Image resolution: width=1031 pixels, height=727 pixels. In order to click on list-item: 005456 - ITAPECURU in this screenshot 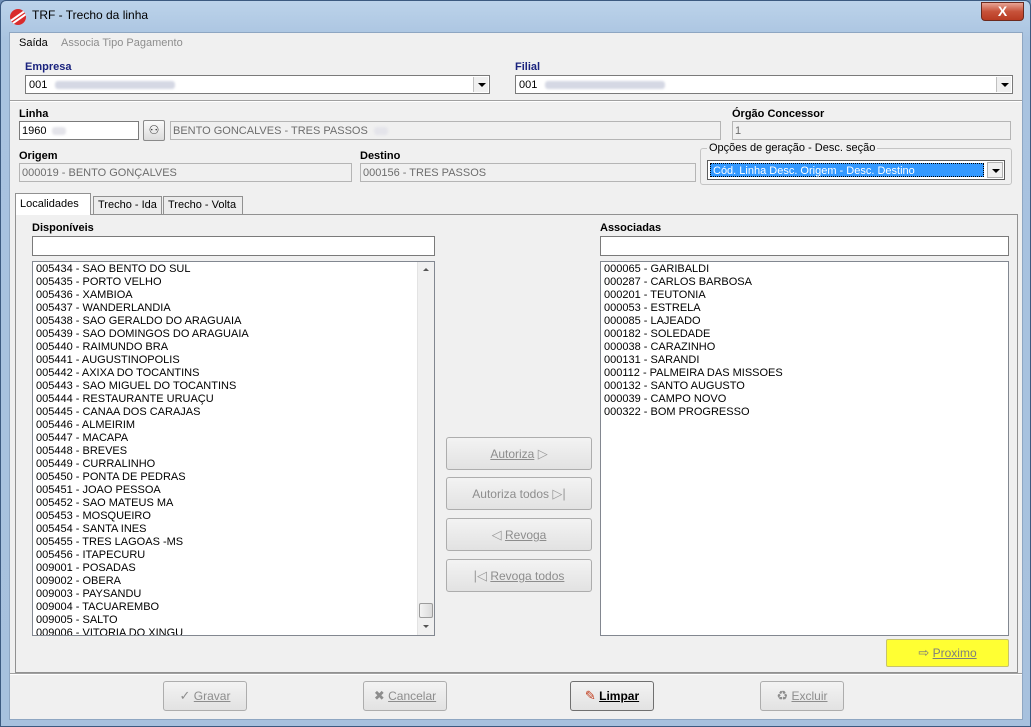, I will do `click(233, 555)`.